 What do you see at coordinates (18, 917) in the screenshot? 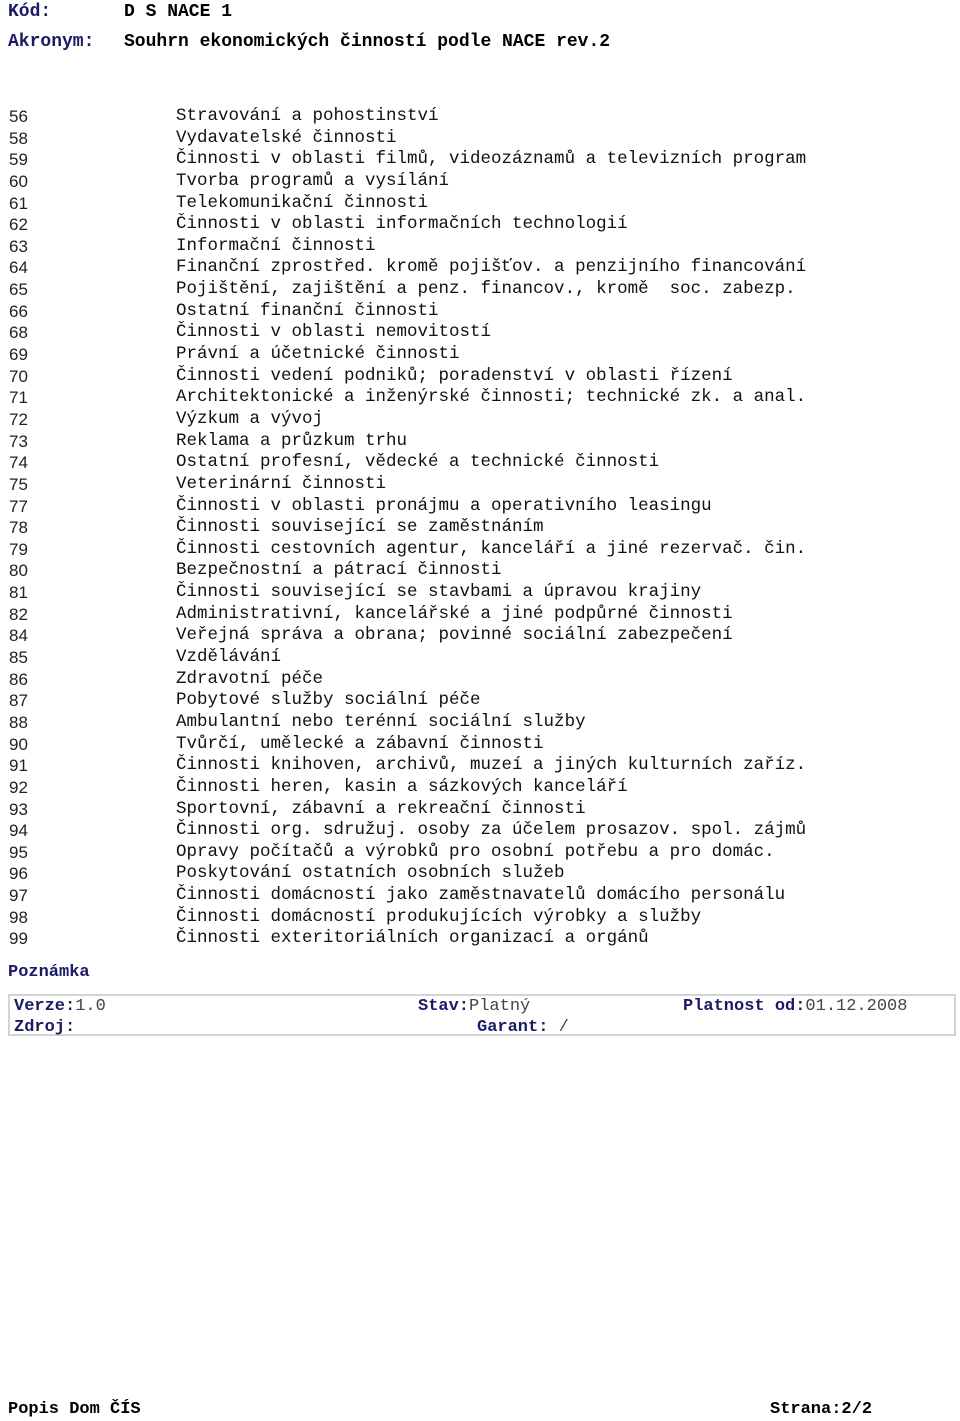
I see `item-code: 98` at bounding box center [18, 917].